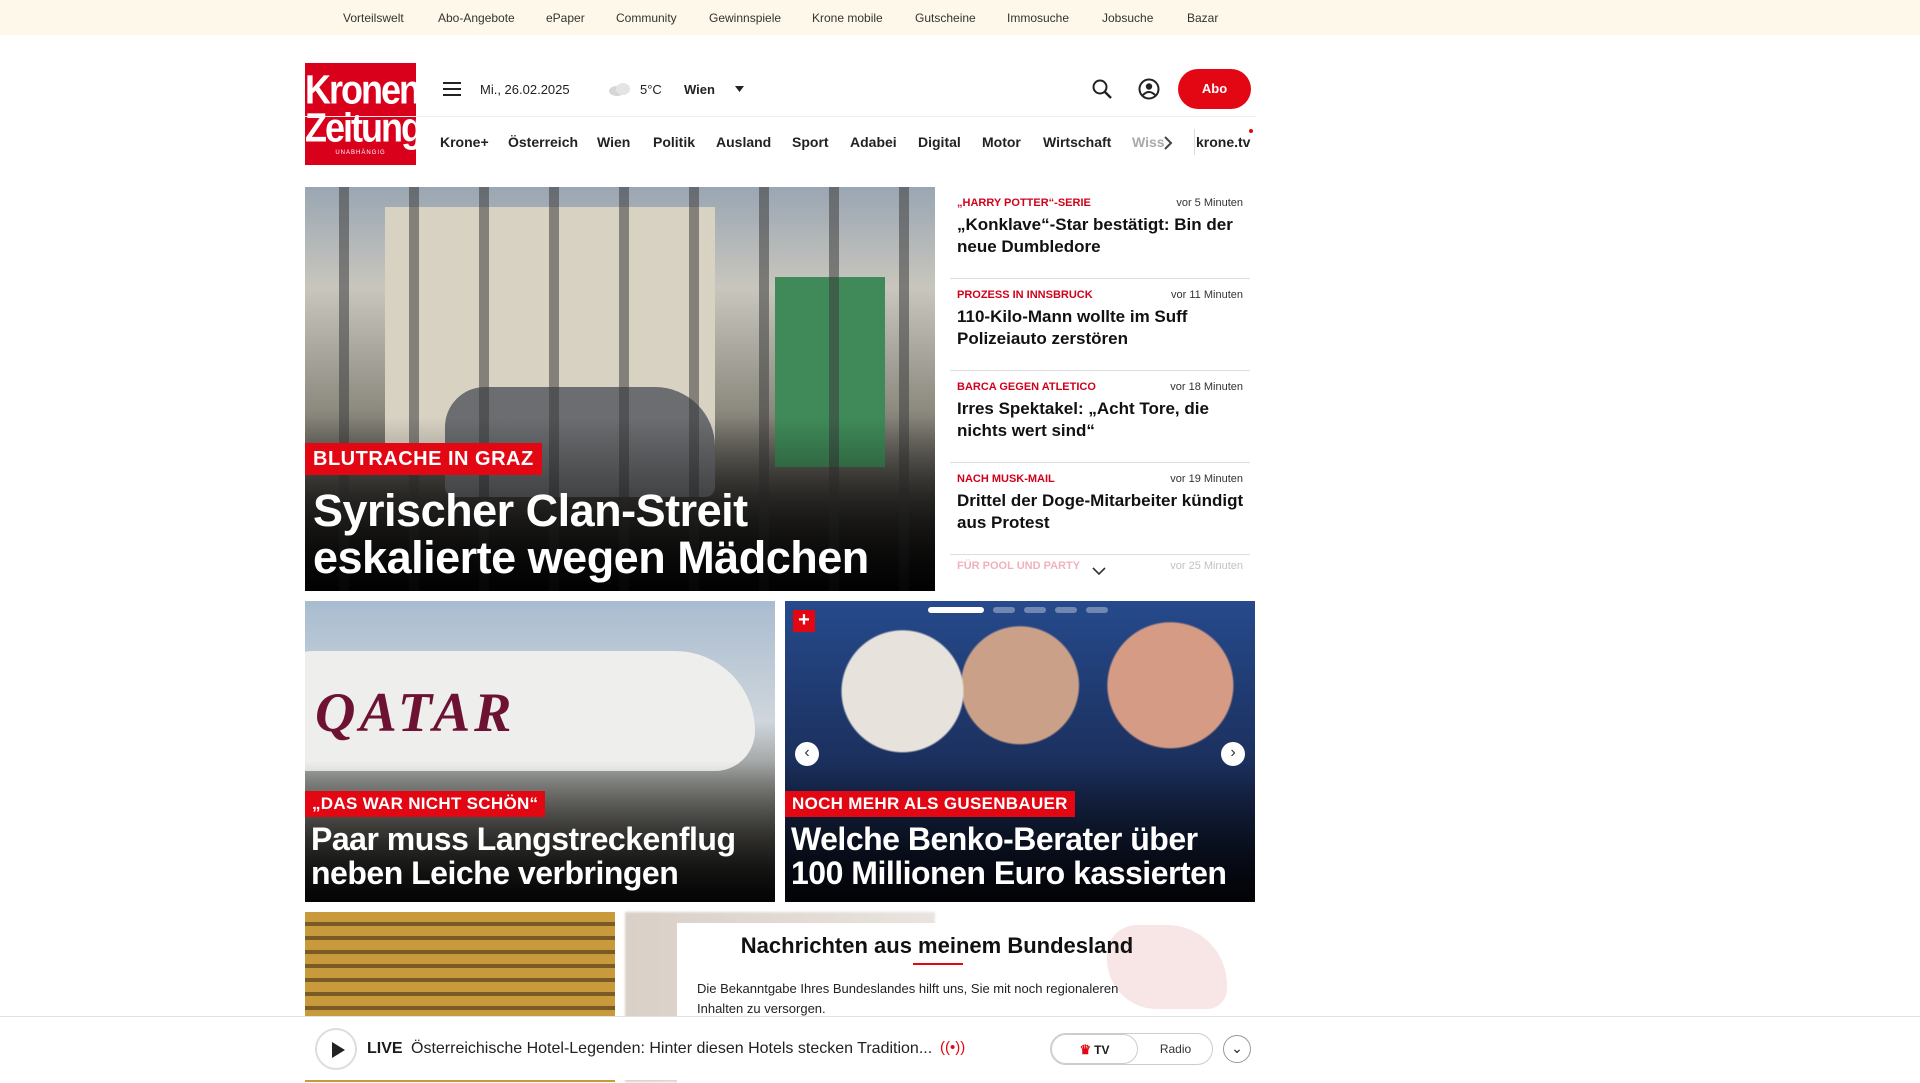  I want to click on tv-toggle-button: ♛ TV, so click(1094, 1049).